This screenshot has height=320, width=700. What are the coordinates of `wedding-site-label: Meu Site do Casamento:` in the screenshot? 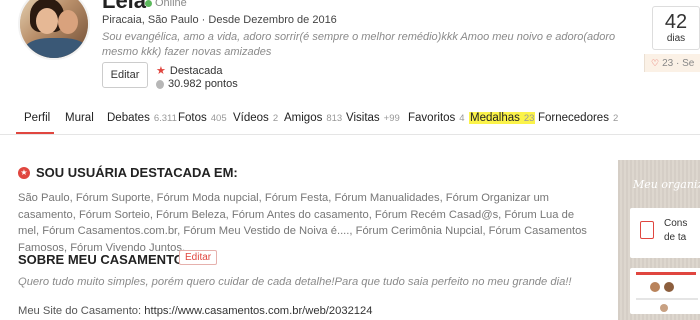 It's located at (80, 311).